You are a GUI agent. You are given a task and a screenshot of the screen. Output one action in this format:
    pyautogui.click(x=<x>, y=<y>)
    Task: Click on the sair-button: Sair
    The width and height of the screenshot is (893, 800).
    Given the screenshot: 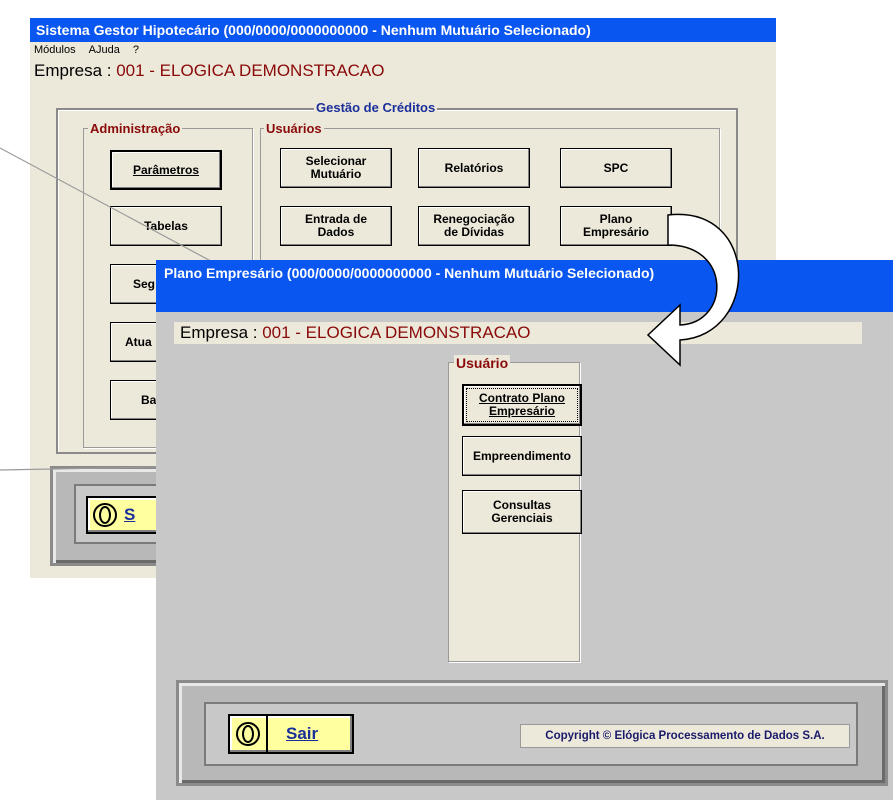 What is the action you would take?
    pyautogui.click(x=291, y=734)
    